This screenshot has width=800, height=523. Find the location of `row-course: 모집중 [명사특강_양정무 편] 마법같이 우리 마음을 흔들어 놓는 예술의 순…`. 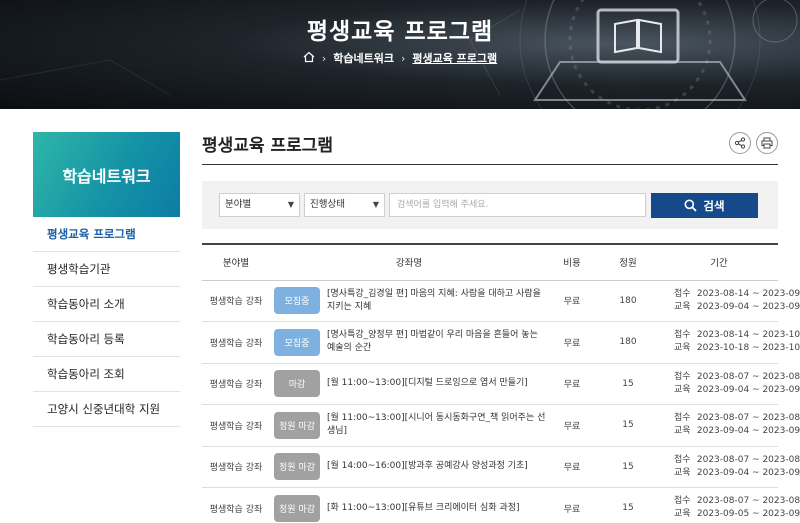

row-course: 모집중 [명사특강_양정무 편] 마법같이 우리 마음을 흔들어 놓는 예술의 순… is located at coordinates (409, 343).